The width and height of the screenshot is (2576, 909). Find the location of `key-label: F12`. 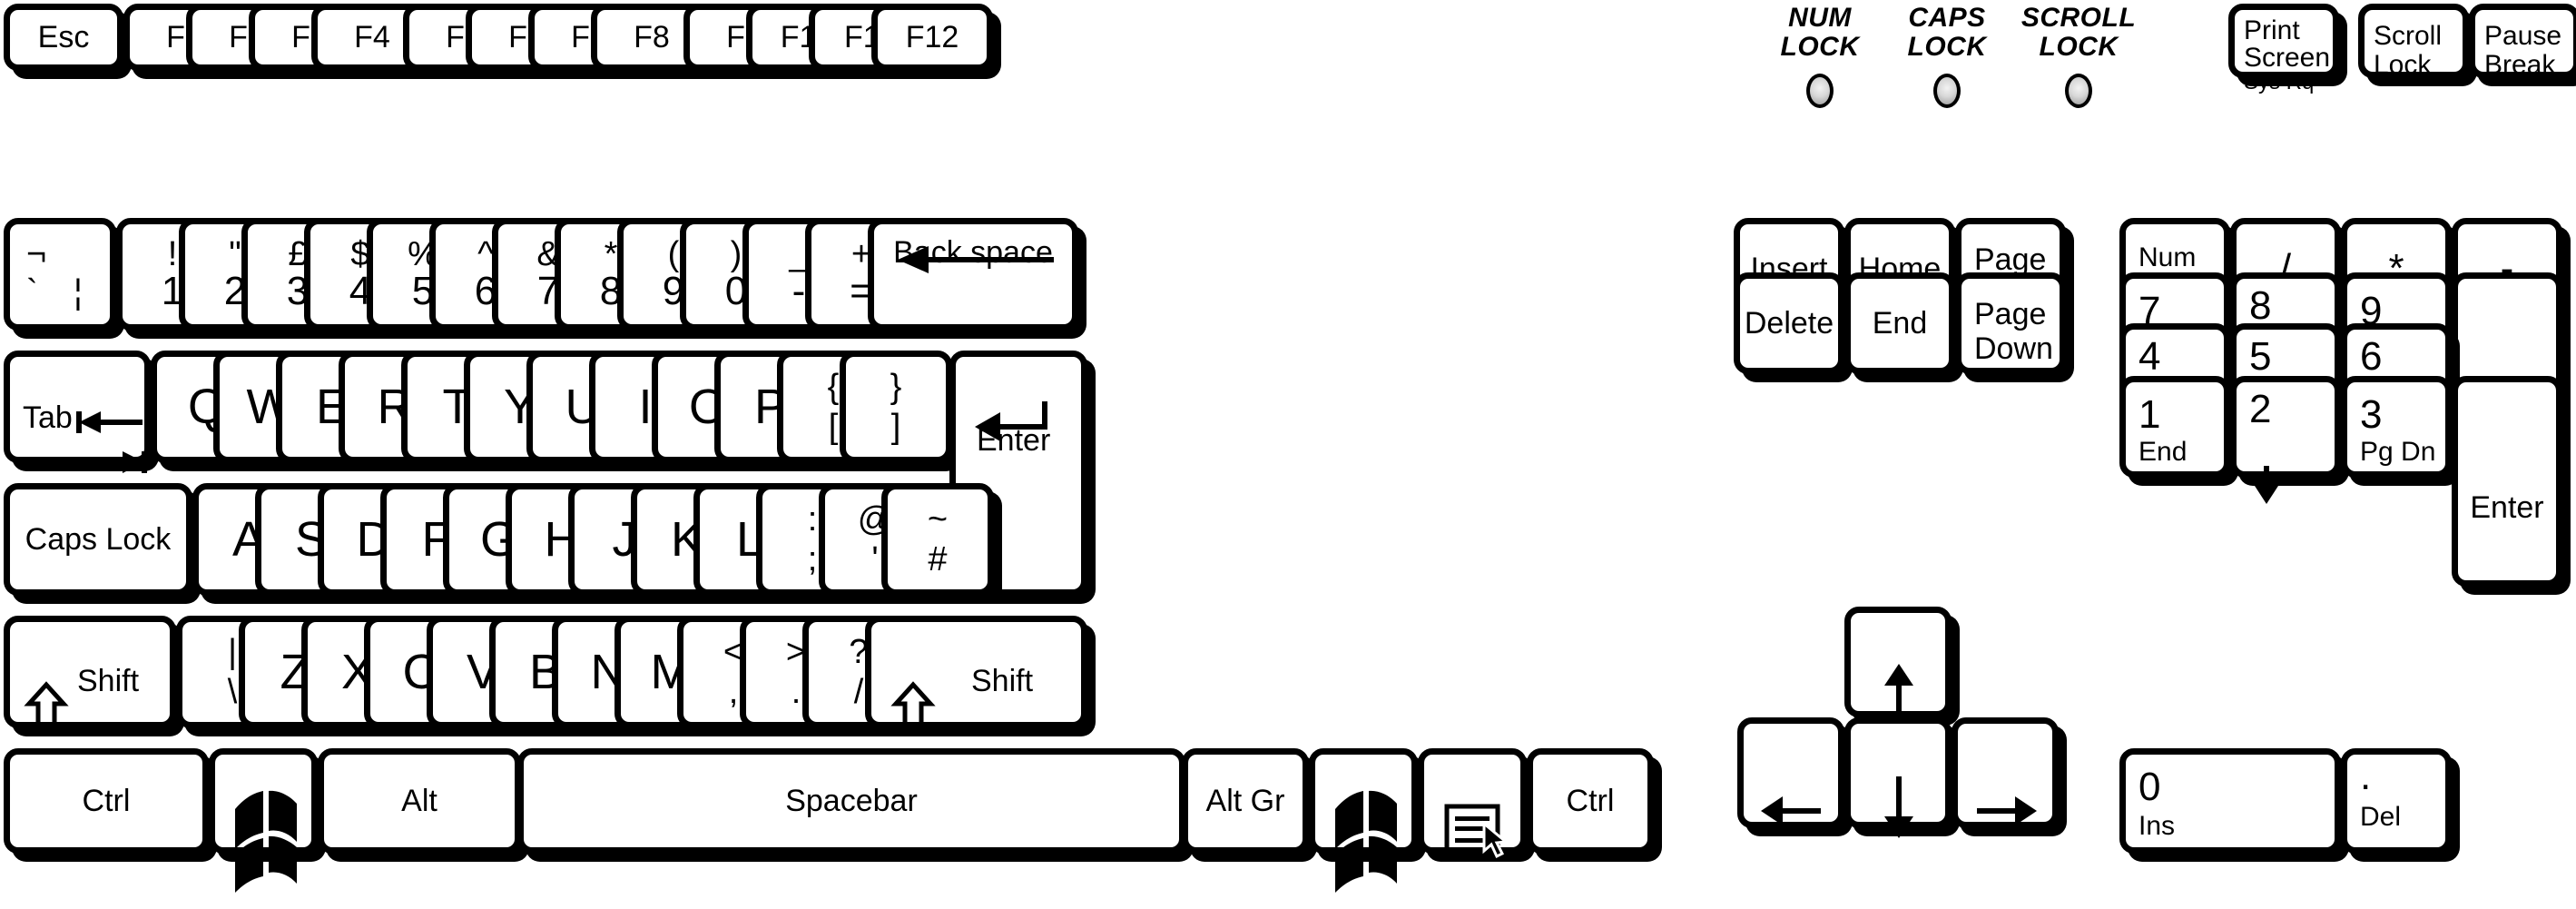

key-label: F12 is located at coordinates (932, 37).